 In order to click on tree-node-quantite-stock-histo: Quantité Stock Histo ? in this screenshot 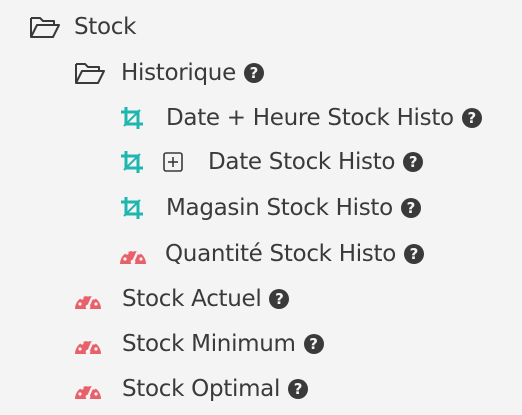, I will do `click(271, 254)`.